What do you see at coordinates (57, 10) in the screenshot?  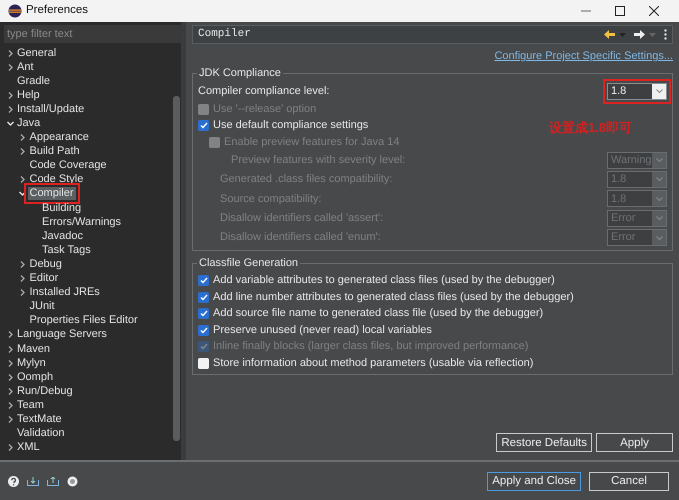 I see `window-title: Preferences` at bounding box center [57, 10].